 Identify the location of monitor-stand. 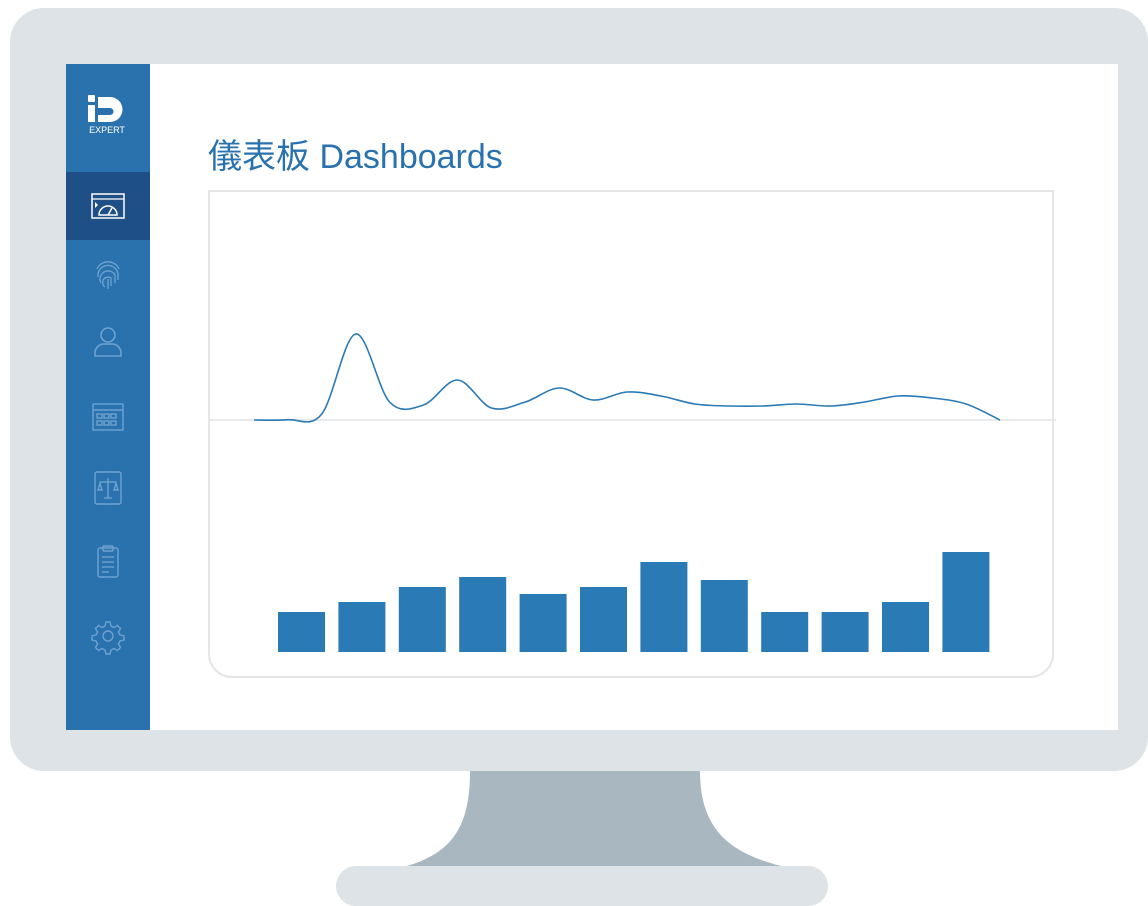
(582, 838).